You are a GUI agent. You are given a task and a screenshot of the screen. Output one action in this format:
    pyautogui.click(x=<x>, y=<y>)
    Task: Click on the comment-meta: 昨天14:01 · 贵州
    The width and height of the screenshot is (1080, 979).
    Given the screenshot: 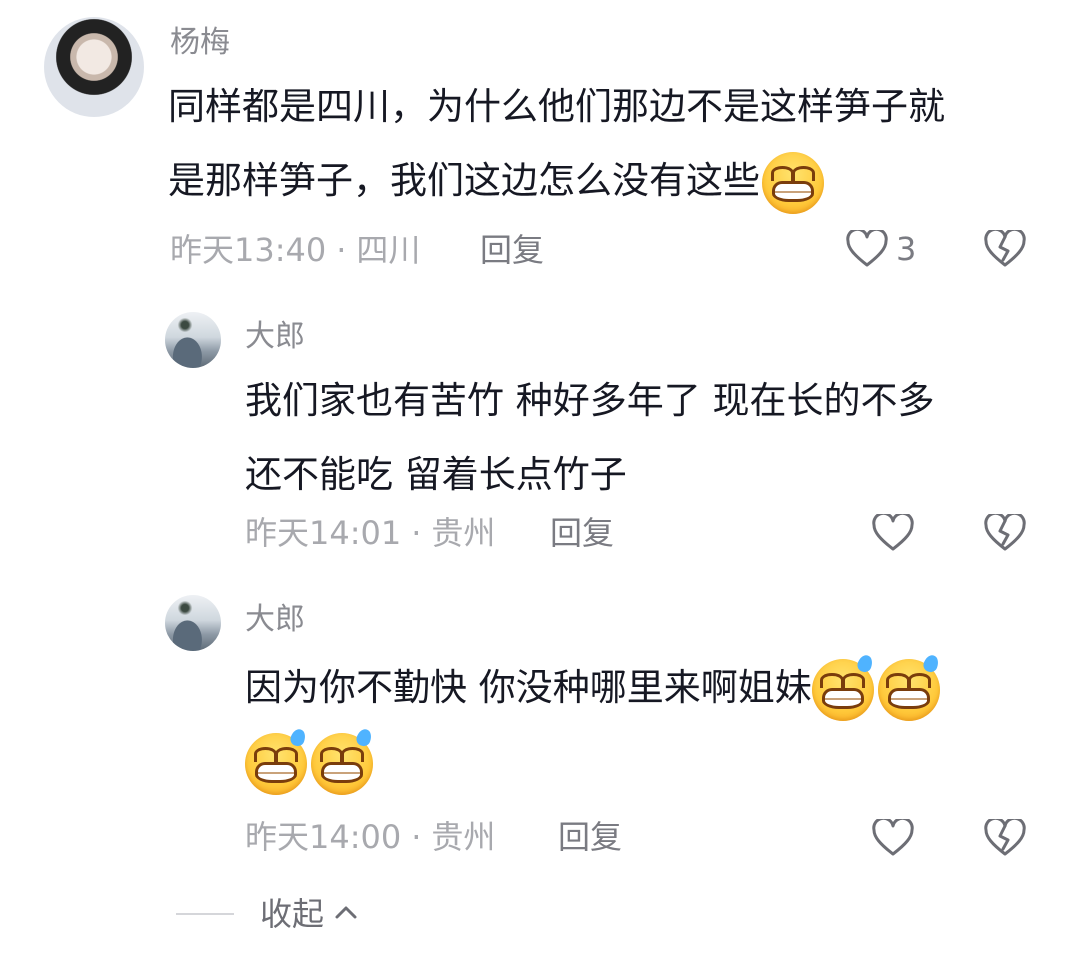 What is the action you would take?
    pyautogui.click(x=370, y=533)
    